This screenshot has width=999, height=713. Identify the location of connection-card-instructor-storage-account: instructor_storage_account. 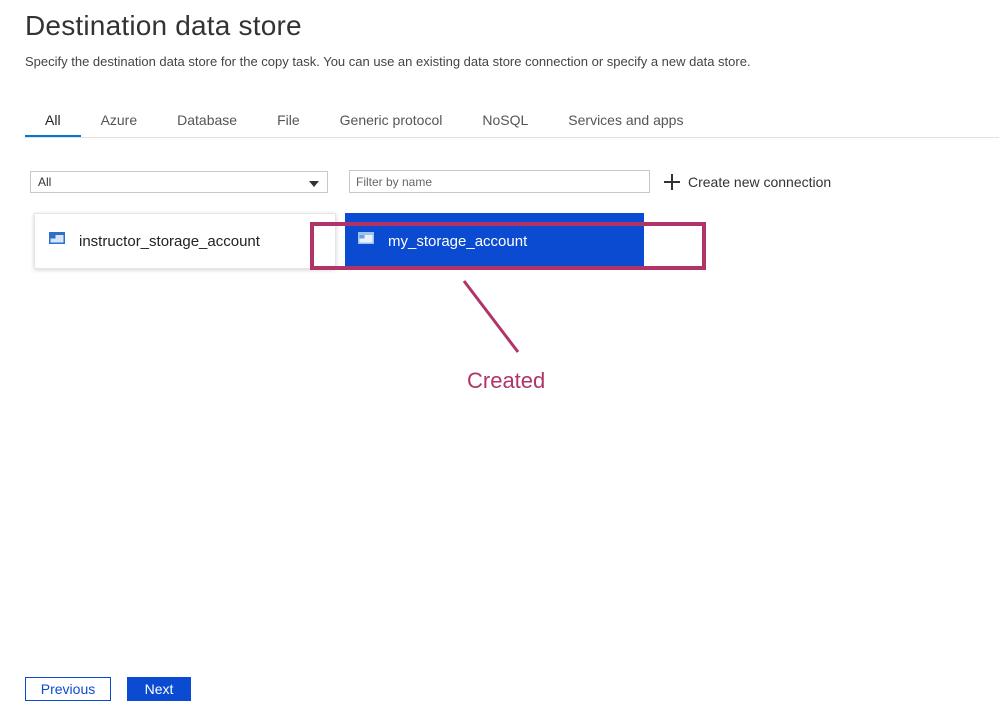
(185, 241).